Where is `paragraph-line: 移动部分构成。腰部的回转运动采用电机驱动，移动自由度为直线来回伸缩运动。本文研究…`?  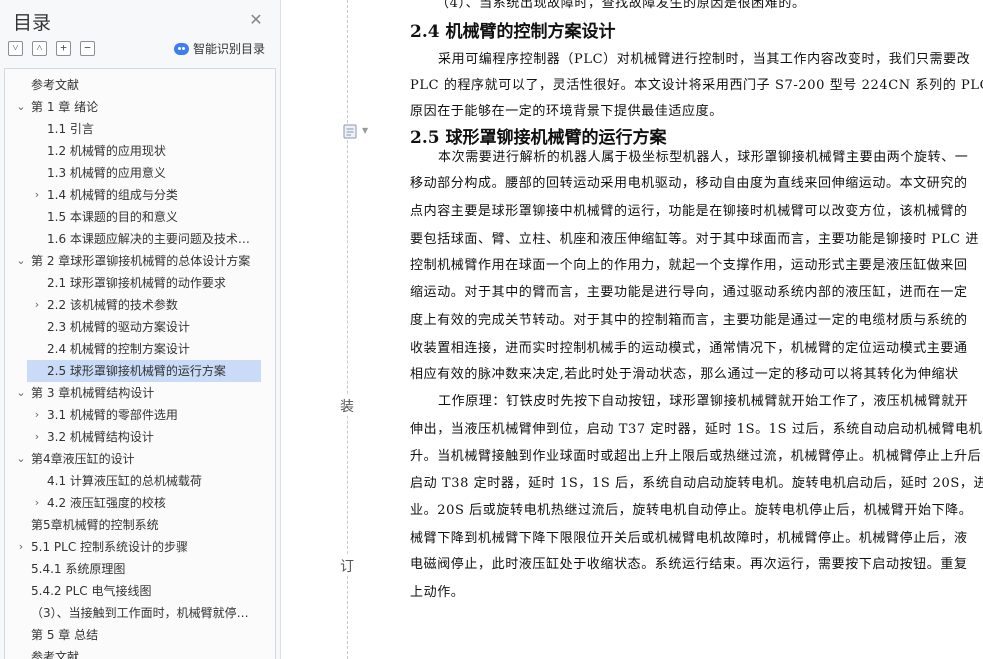 paragraph-line: 移动部分构成。腰部的回转运动采用电机驱动，移动自由度为直线来回伸缩运动。本文研究… is located at coordinates (689, 183).